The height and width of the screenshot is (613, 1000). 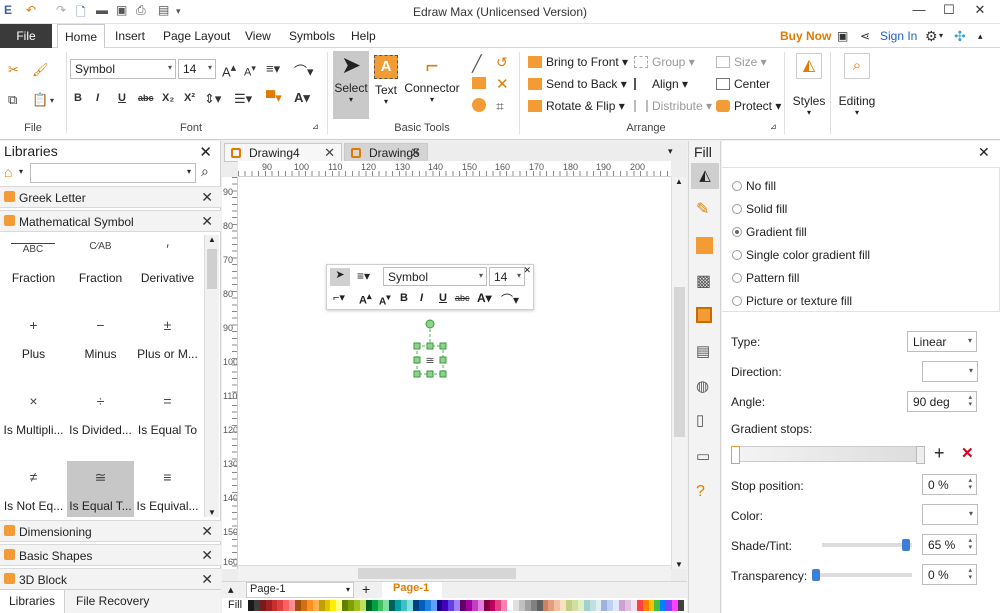 I want to click on transparency-slider-thumb, so click(x=816, y=575).